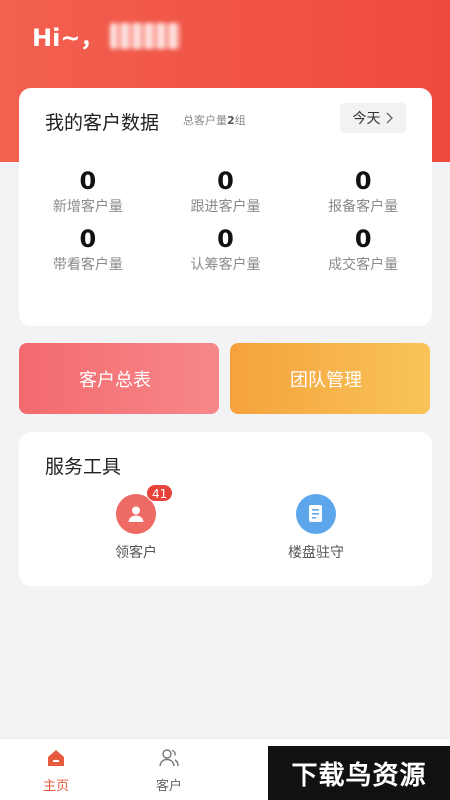  What do you see at coordinates (363, 265) in the screenshot?
I see `stat-label: 成交客户量` at bounding box center [363, 265].